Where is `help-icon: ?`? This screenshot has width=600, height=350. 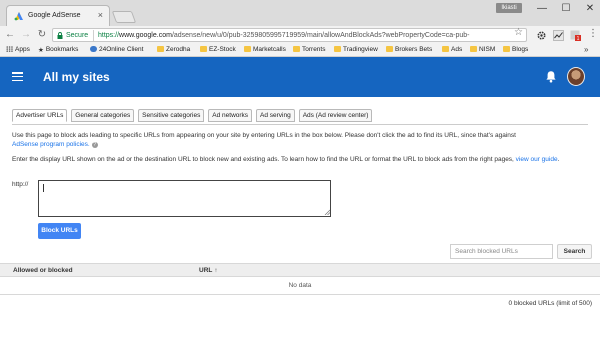 help-icon: ? is located at coordinates (94, 145).